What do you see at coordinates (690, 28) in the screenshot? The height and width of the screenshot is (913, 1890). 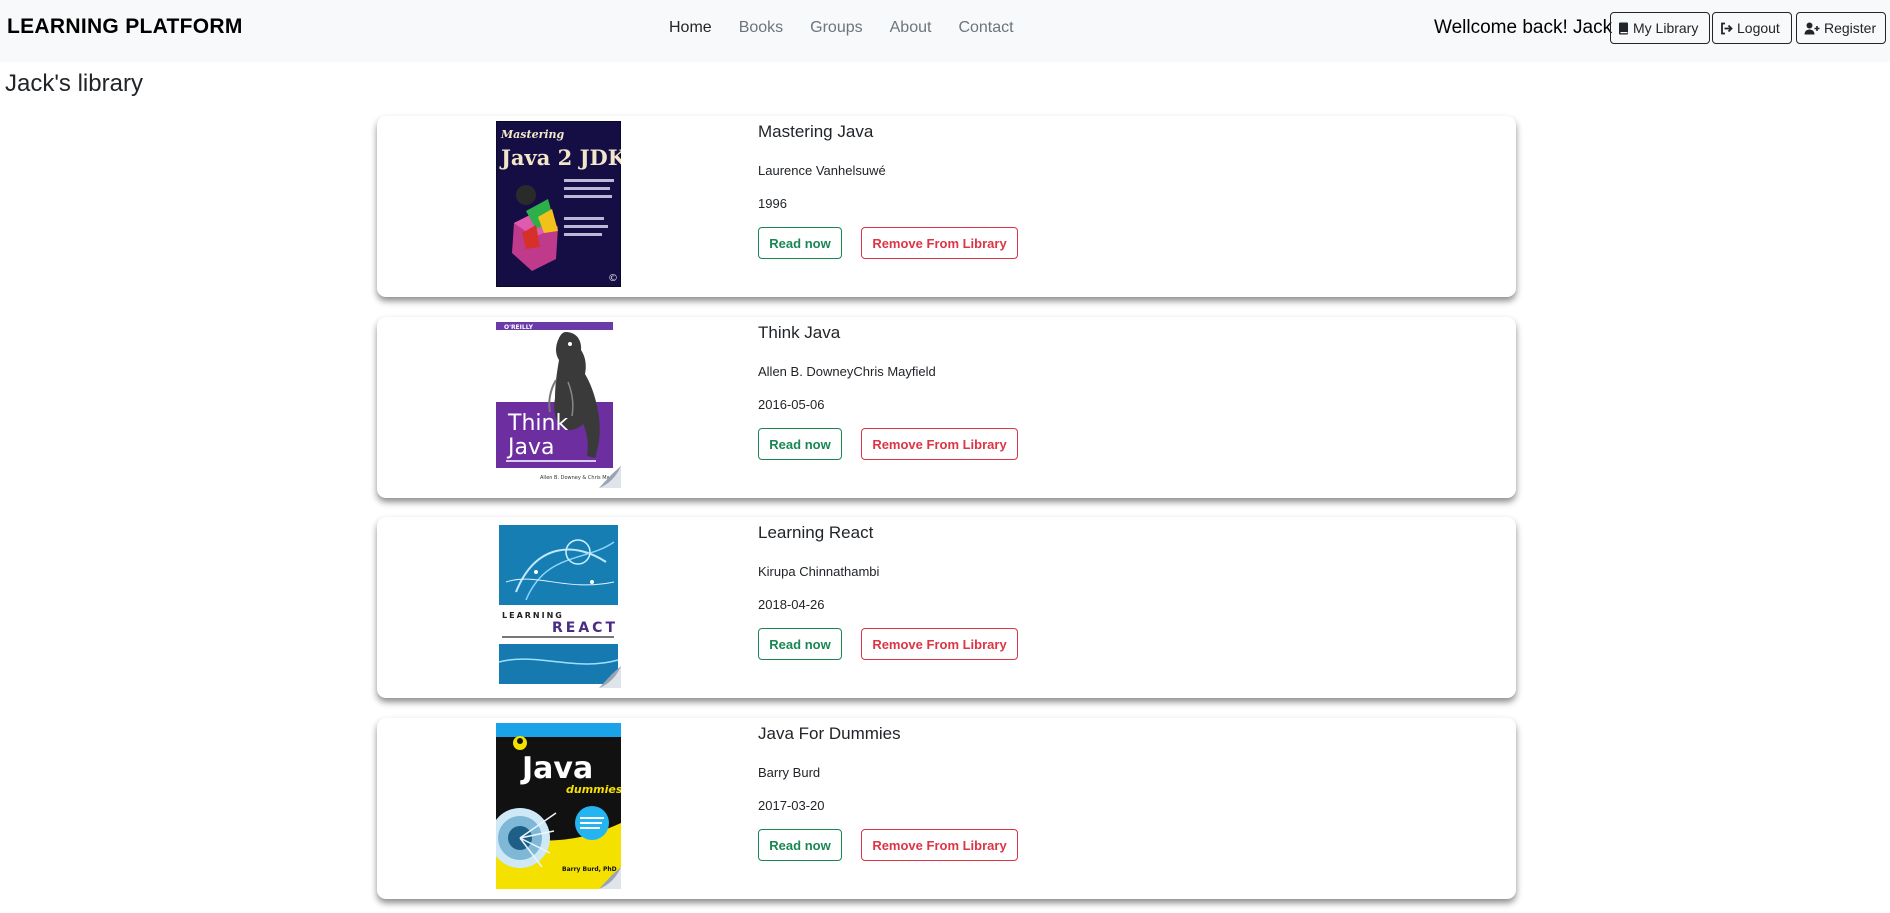 I see `nav-link-home: Home` at bounding box center [690, 28].